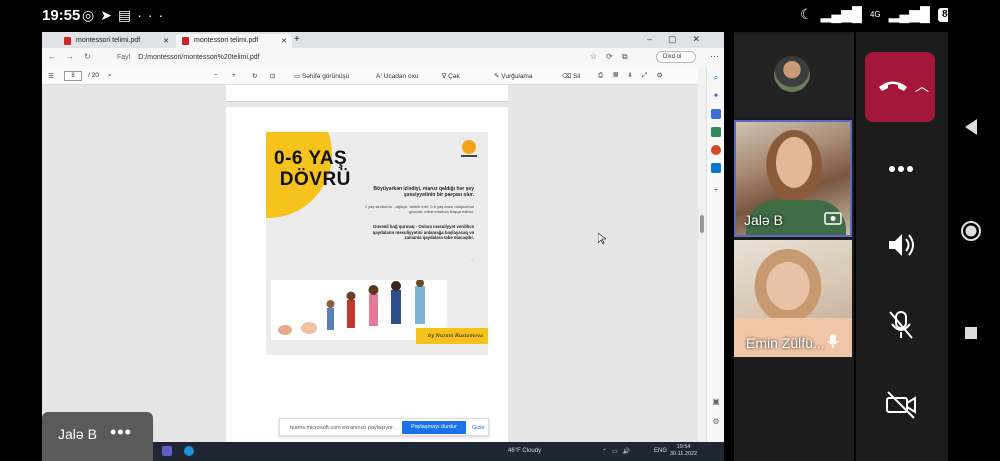 The height and width of the screenshot is (461, 1000). Describe the element at coordinates (153, 15) in the screenshot. I see `more-notifications-icon: ···` at that location.